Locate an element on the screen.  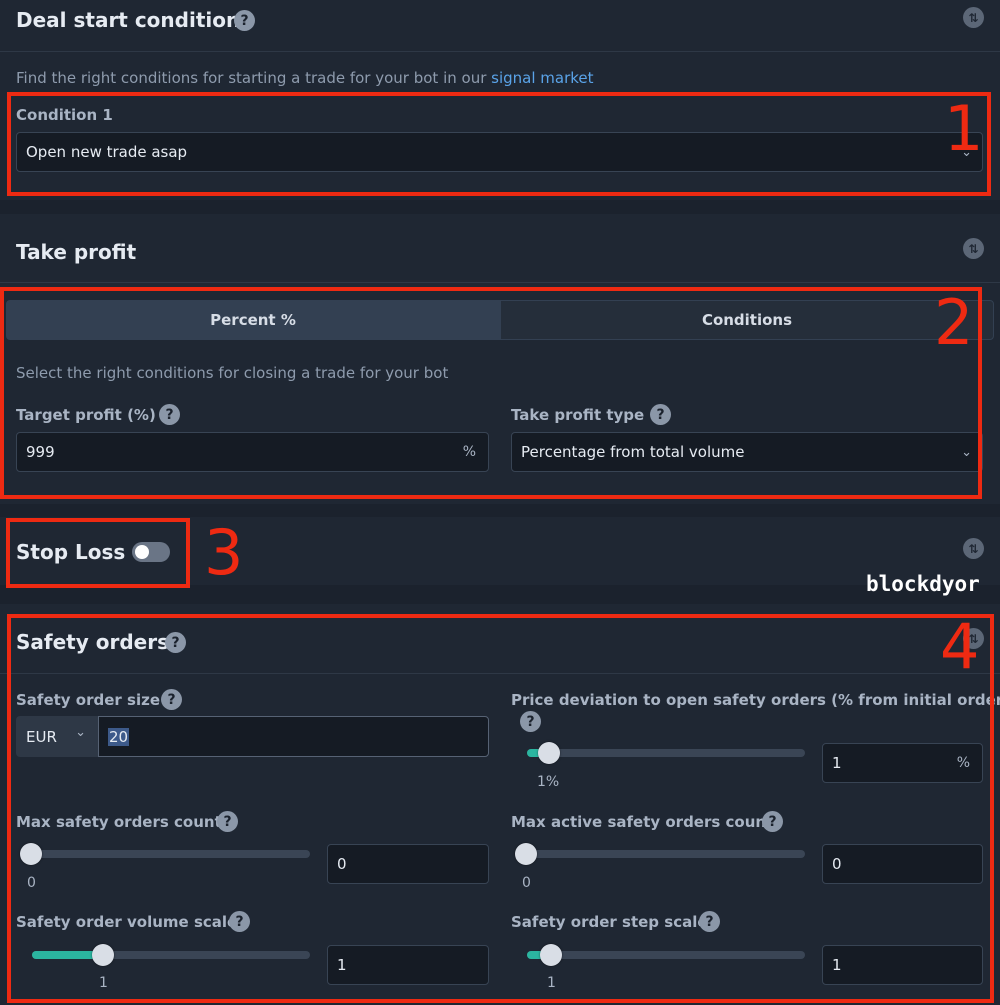
annotation-number-3: 3 is located at coordinates (224, 552).